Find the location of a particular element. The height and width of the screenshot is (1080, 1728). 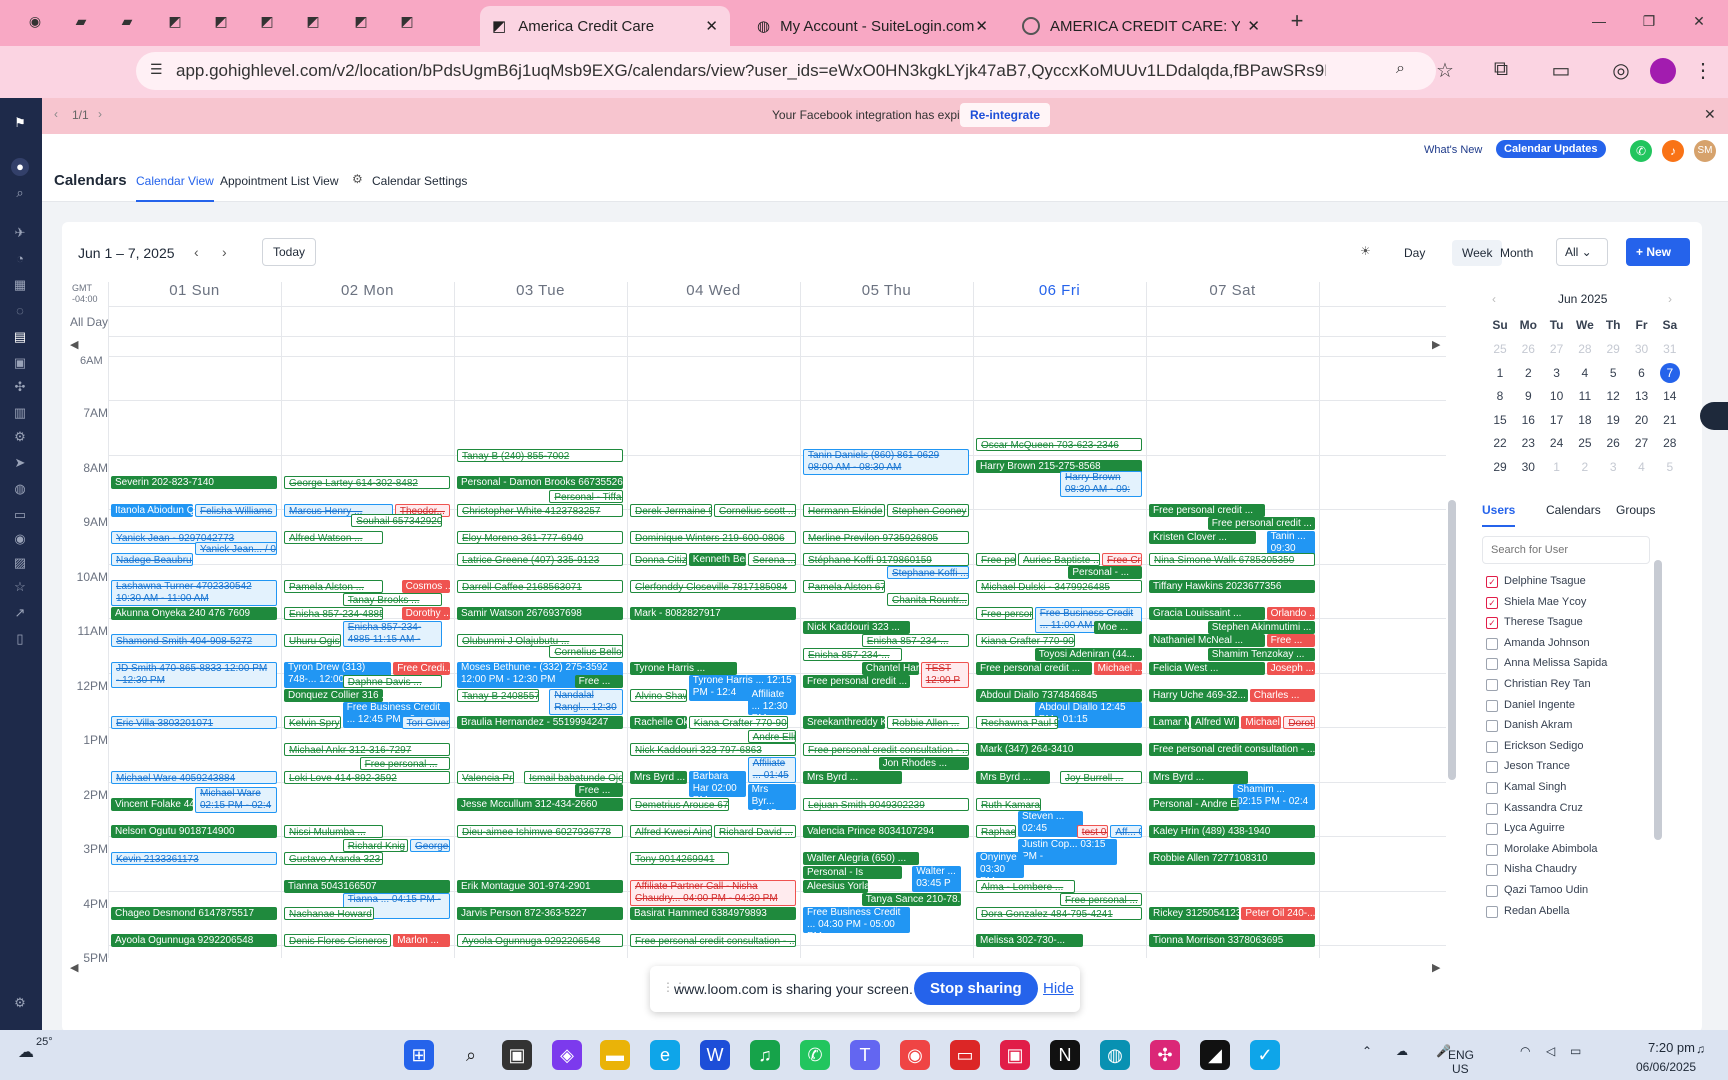

appointment-event: Sreekanthreddy Kon is located at coordinates (844, 723).